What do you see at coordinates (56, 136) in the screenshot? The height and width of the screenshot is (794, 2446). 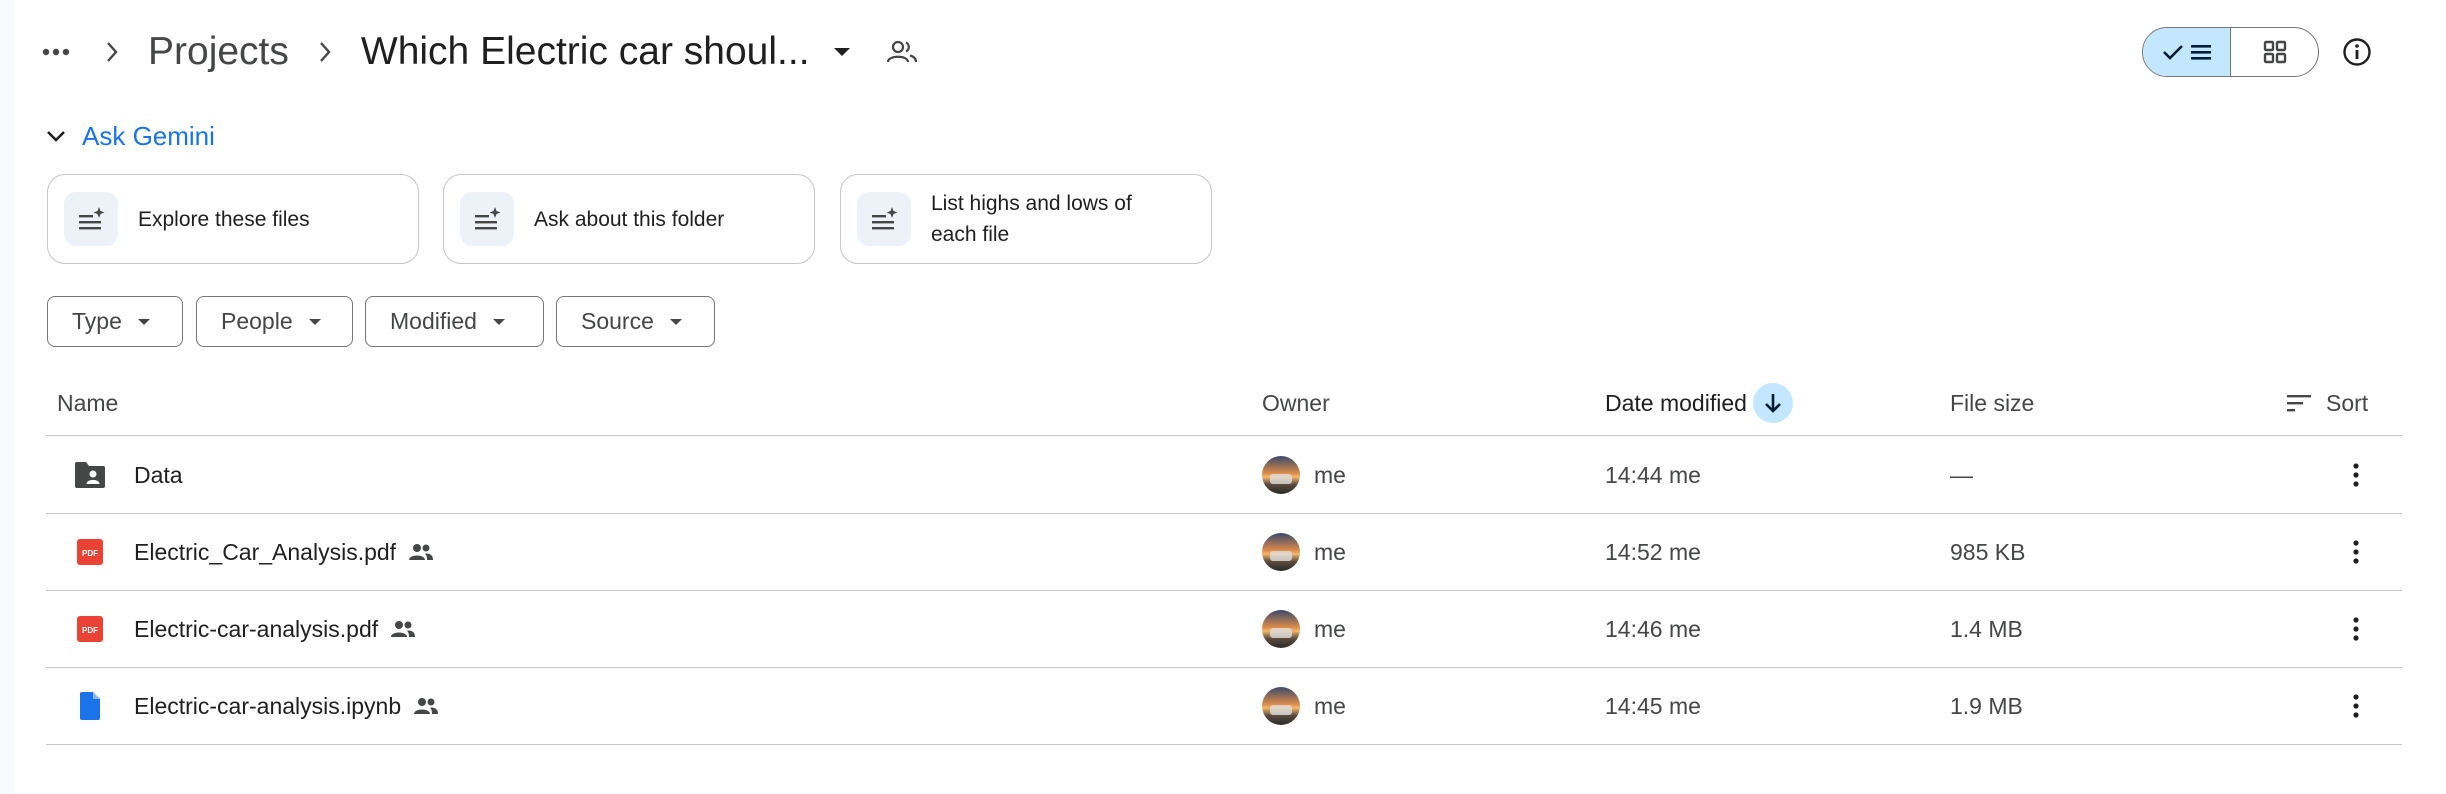 I see `chevron-down-icon` at bounding box center [56, 136].